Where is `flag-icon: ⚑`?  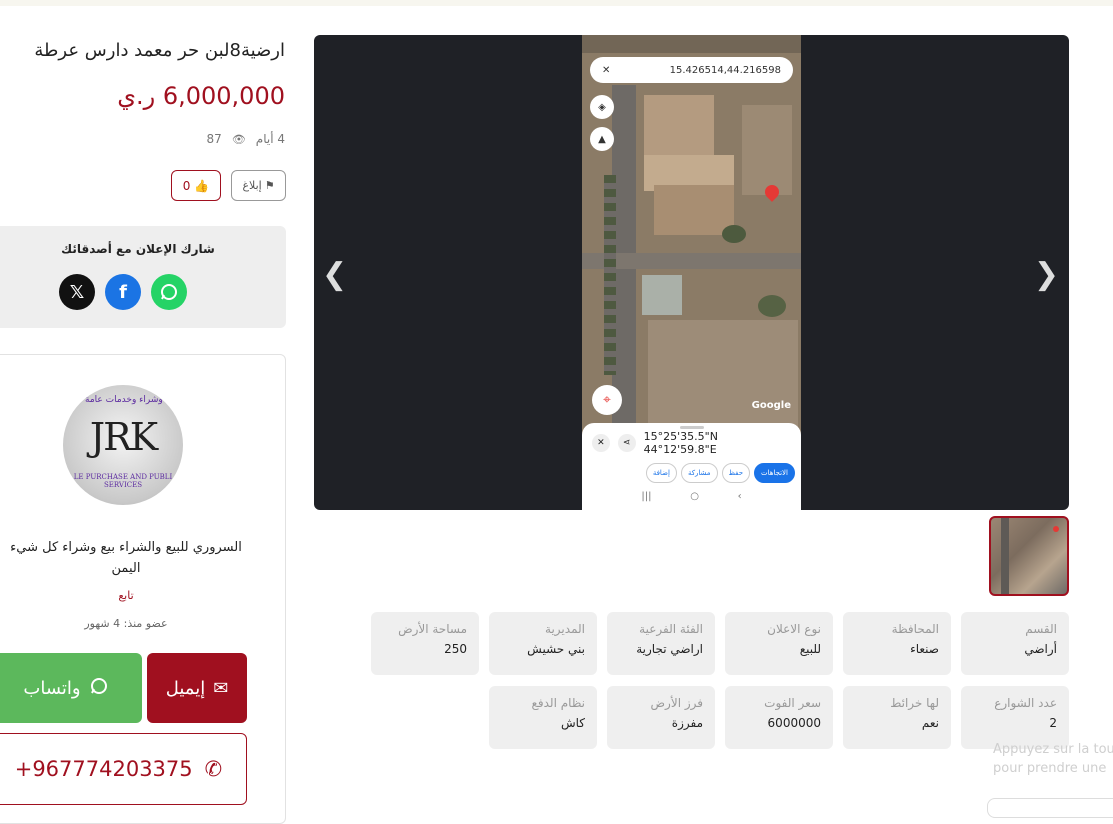 flag-icon: ⚑ is located at coordinates (269, 185).